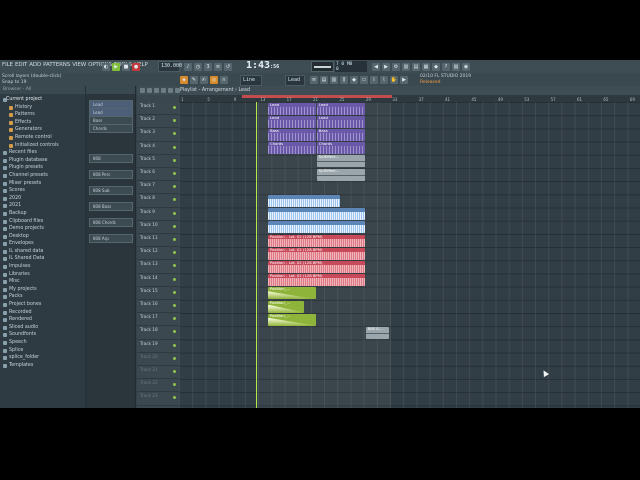 Image resolution: width=640 pixels, height=480 pixels. Describe the element at coordinates (396, 66) in the screenshot. I see `gear-icon: ⚙` at that location.